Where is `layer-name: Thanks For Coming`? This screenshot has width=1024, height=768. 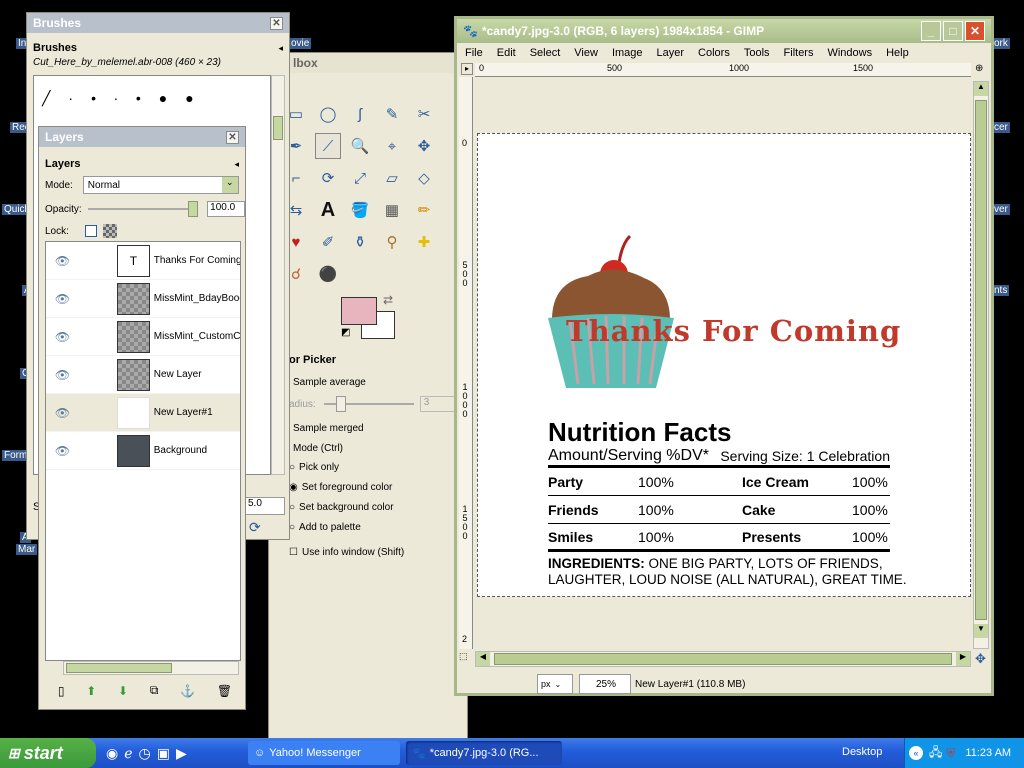 layer-name: Thanks For Coming is located at coordinates (197, 260).